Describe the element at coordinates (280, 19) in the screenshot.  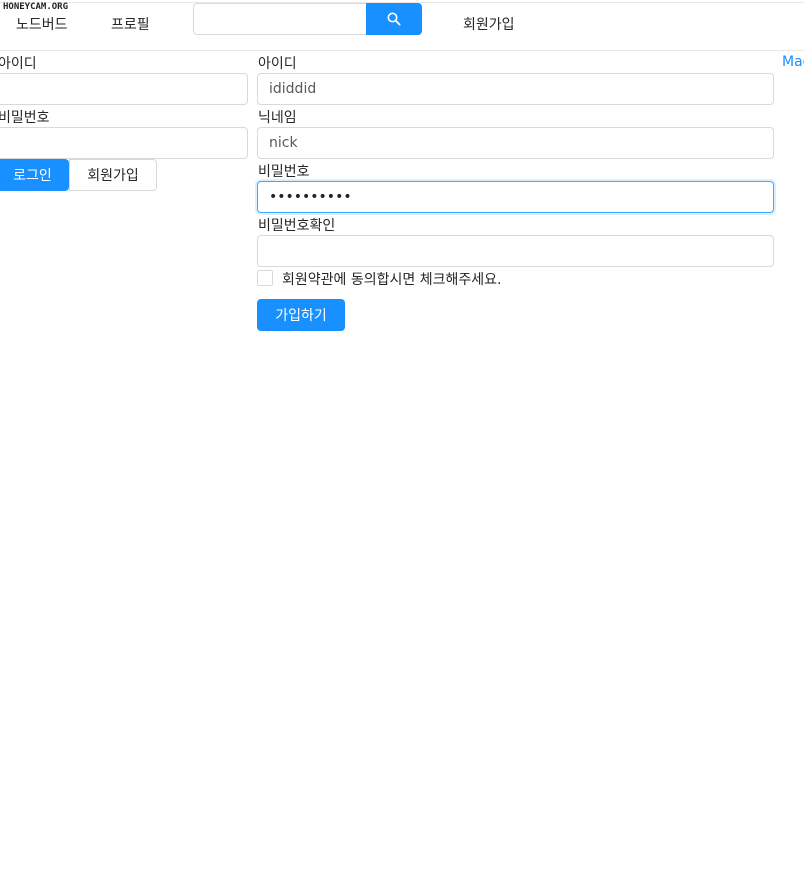
I see `search-input` at that location.